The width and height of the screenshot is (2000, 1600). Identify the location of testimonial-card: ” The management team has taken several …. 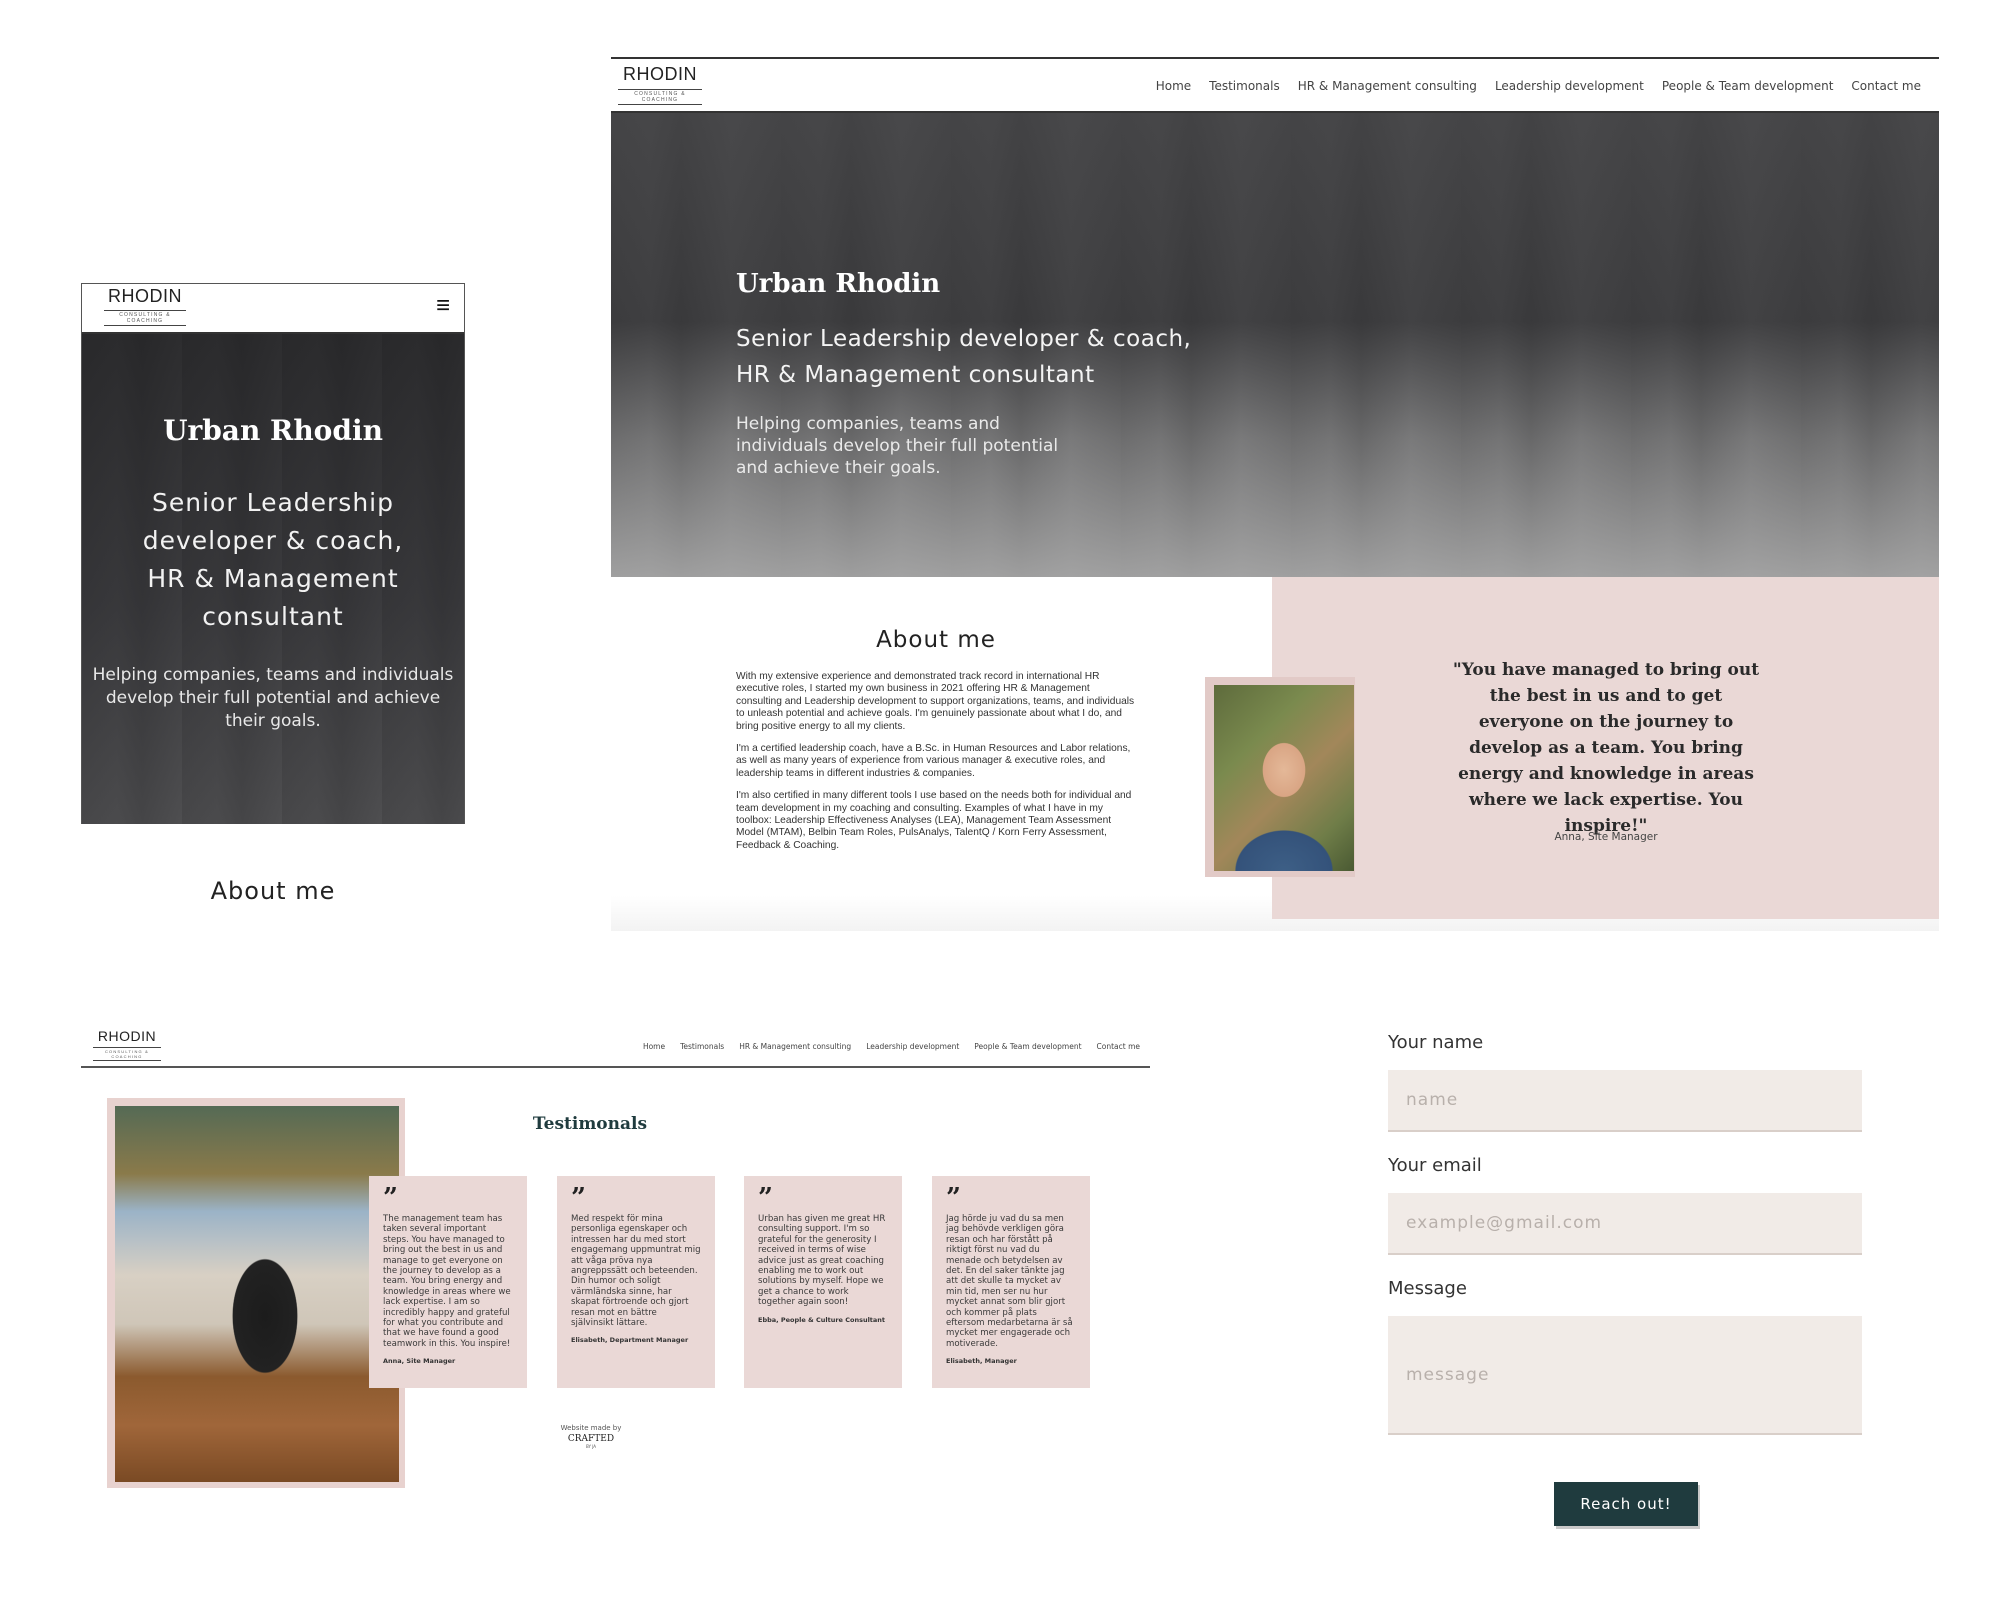
(448, 1282).